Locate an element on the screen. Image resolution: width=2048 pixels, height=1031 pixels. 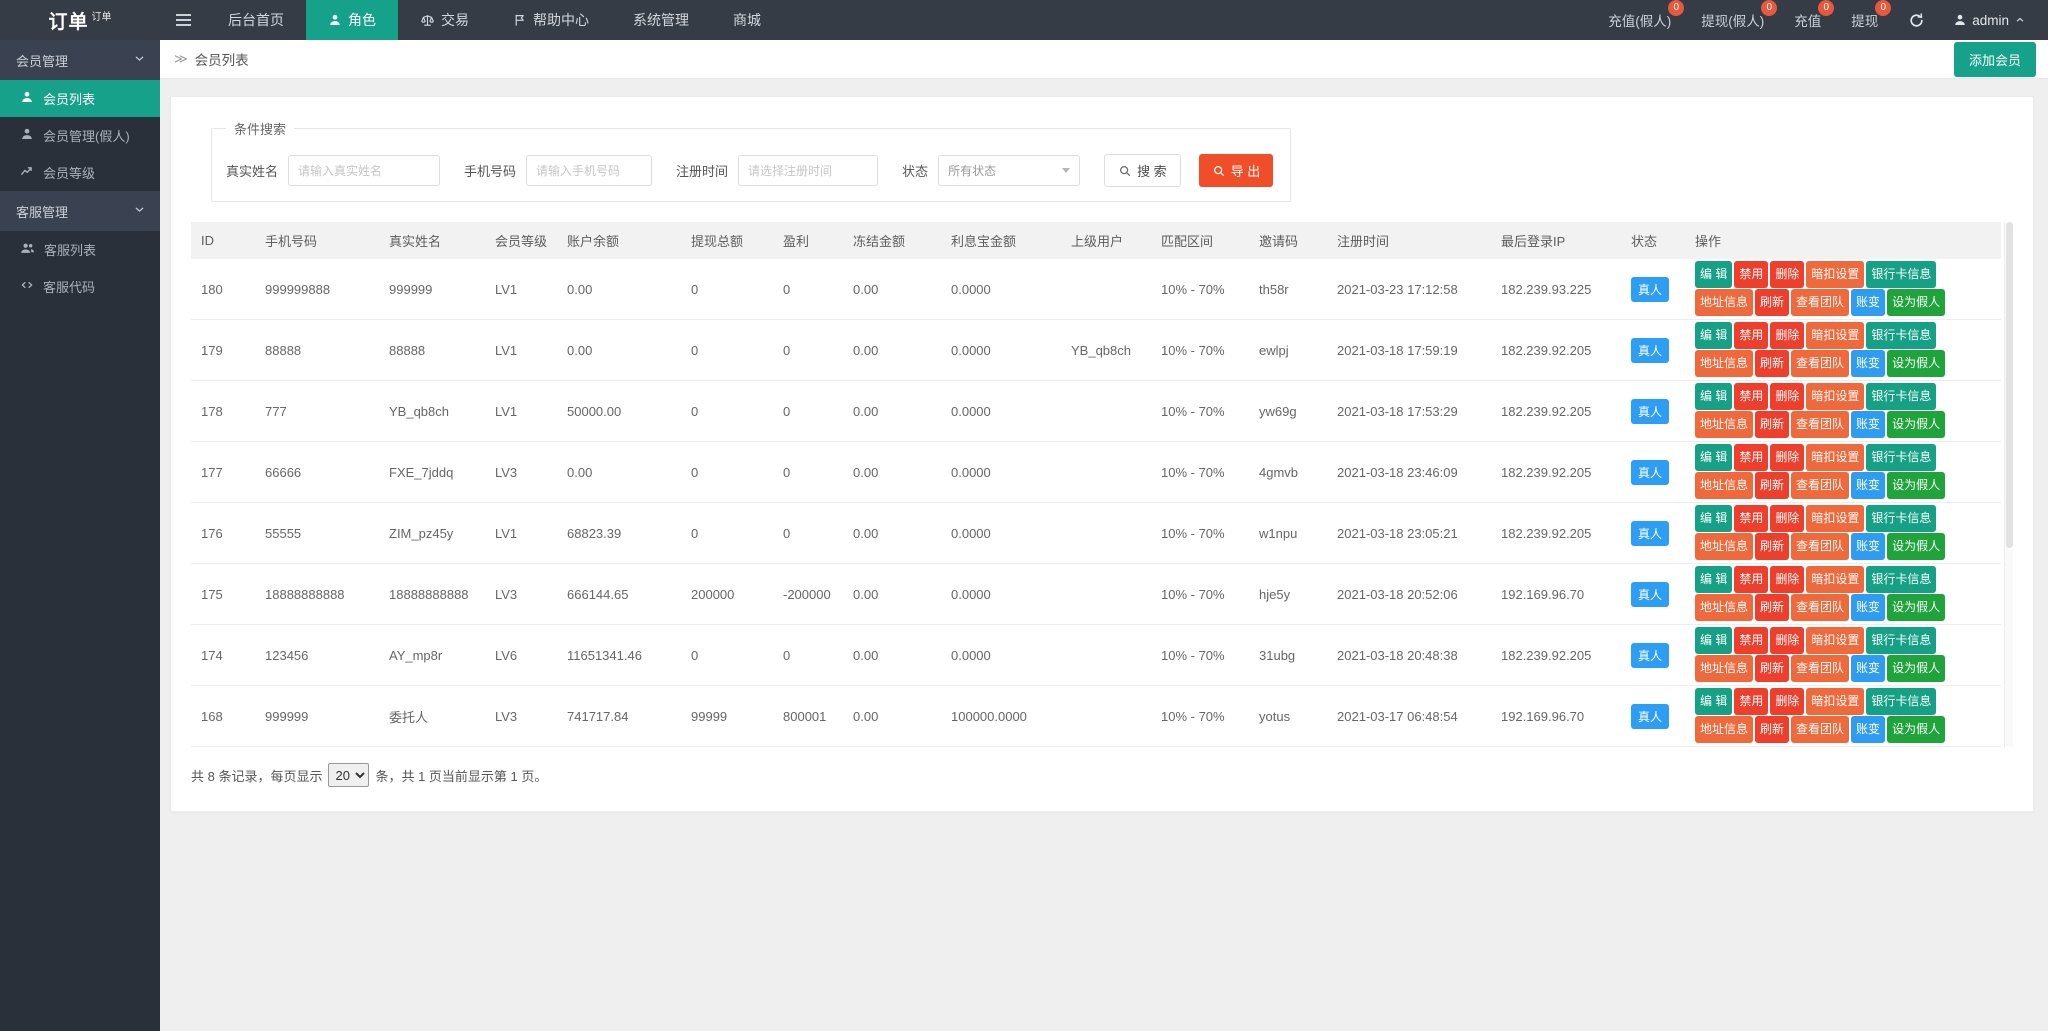
navbar-action-3: 充值 0 is located at coordinates (1814, 15).